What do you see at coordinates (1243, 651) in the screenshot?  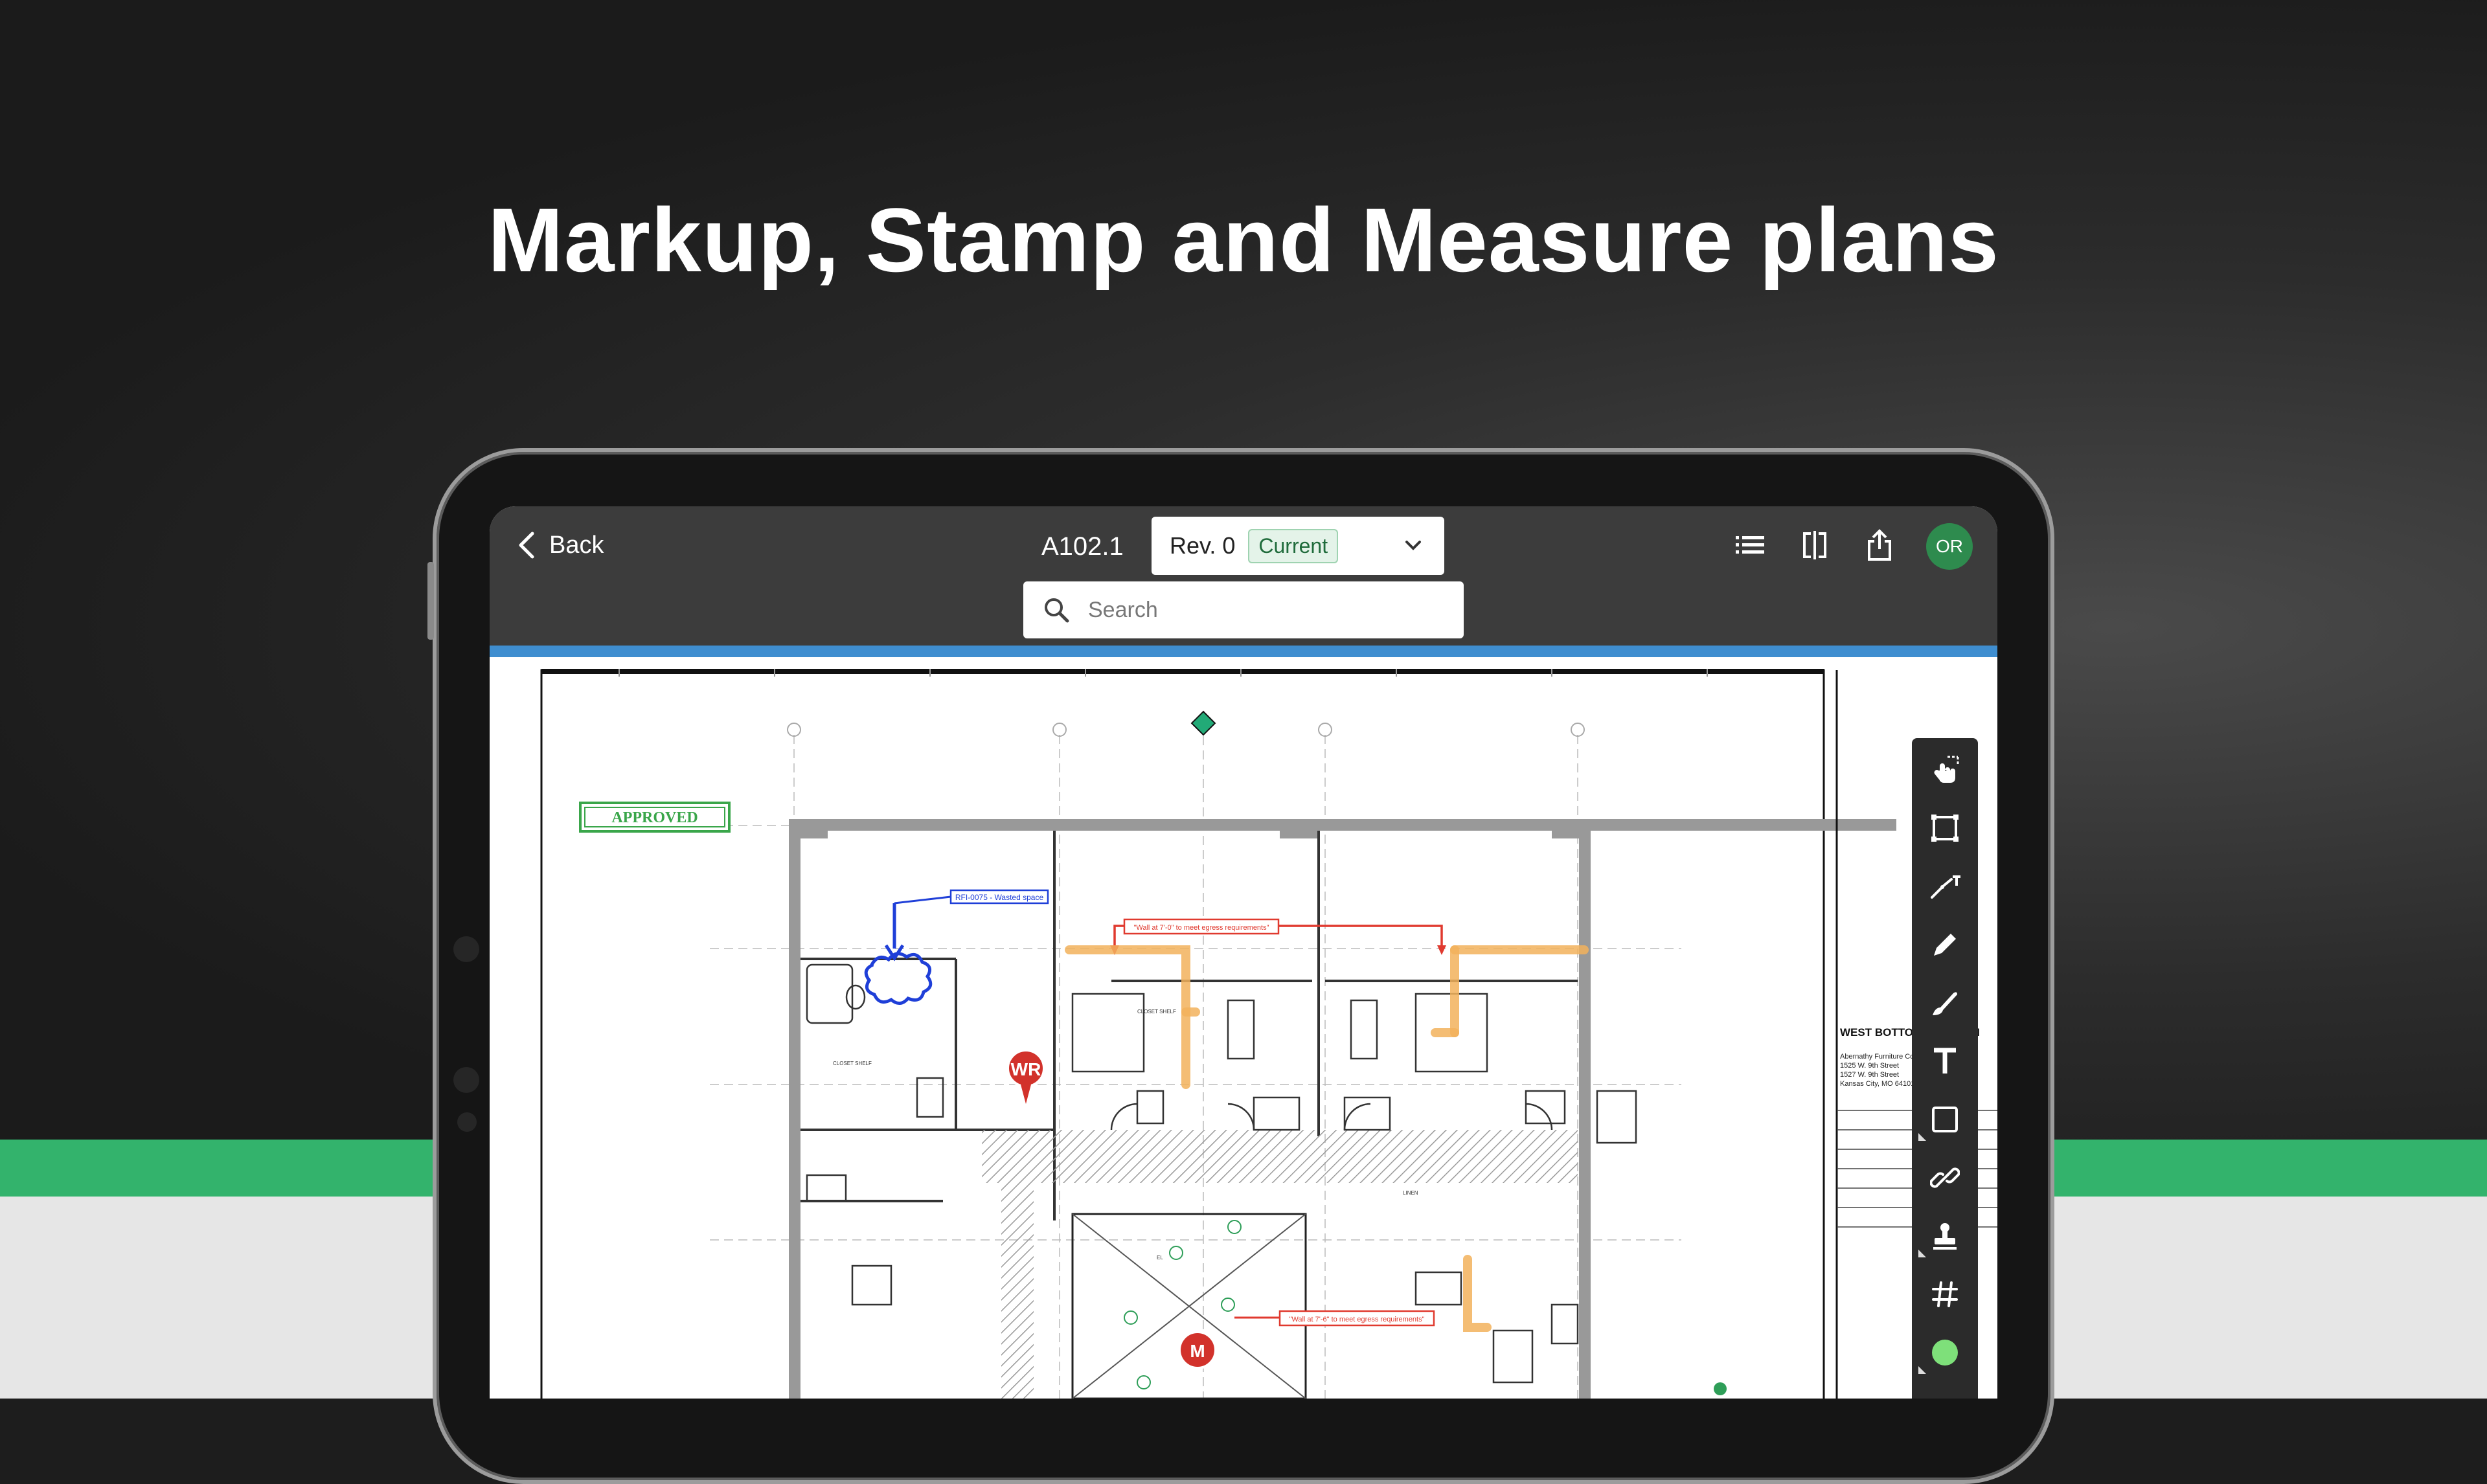 I see `accent-strip` at bounding box center [1243, 651].